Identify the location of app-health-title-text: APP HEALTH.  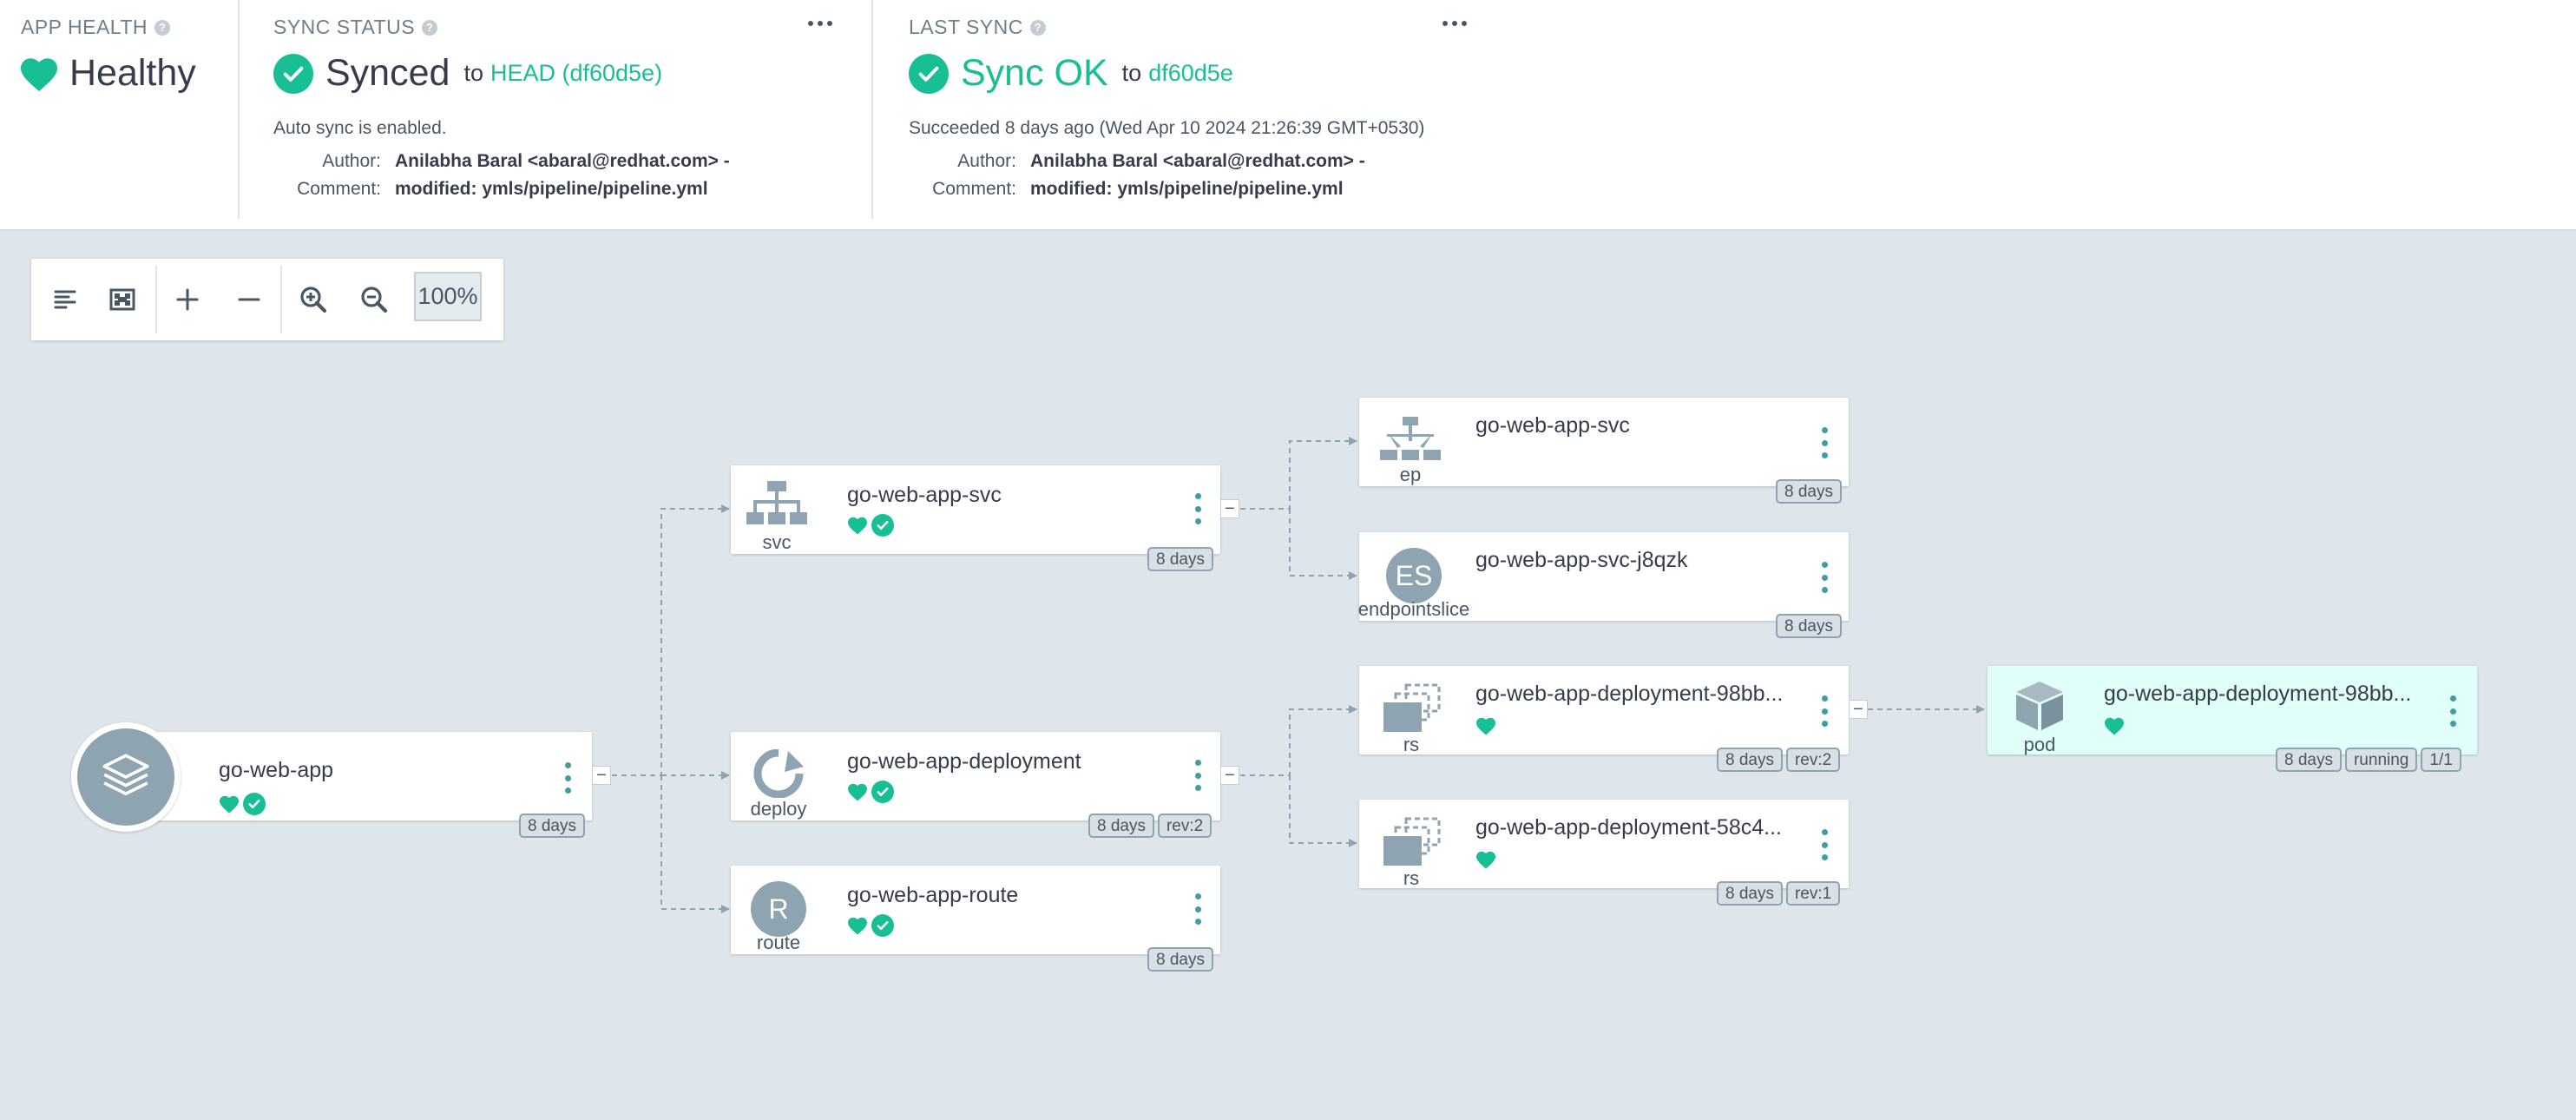
(84, 27).